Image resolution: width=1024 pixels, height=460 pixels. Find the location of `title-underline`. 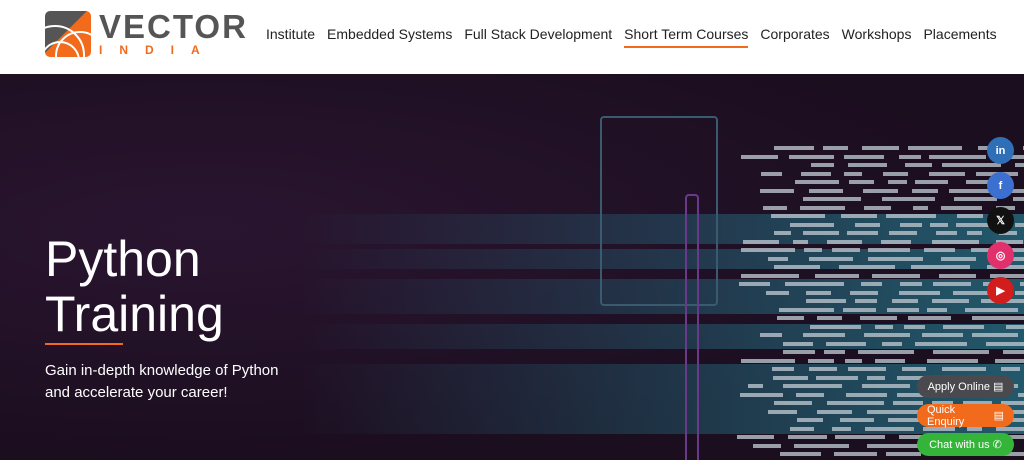

title-underline is located at coordinates (84, 344).